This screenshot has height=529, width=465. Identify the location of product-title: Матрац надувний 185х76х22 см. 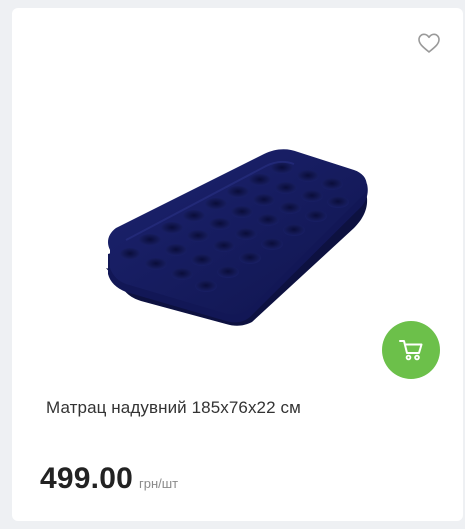
(173, 408).